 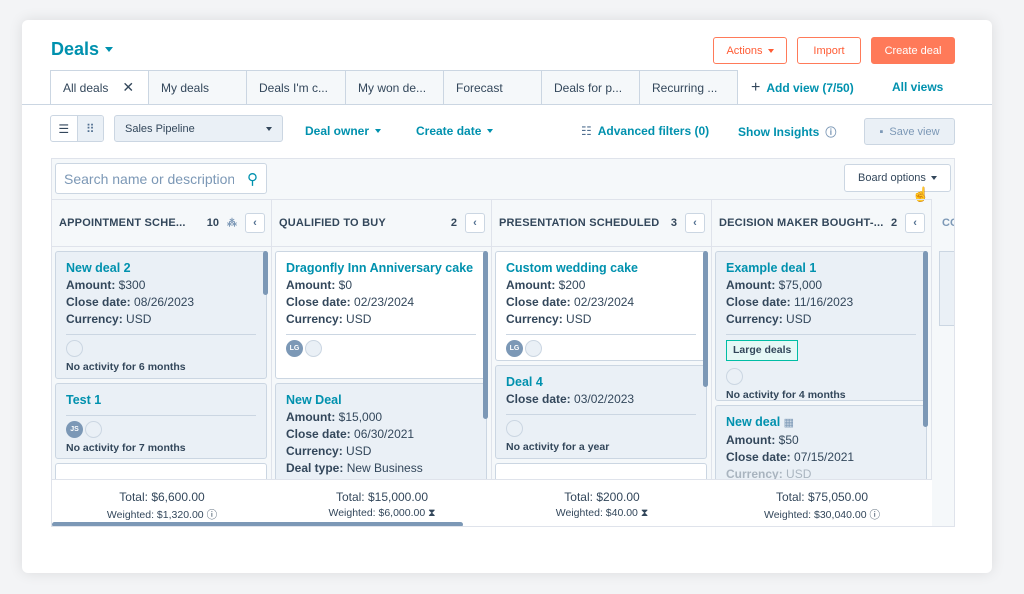 I want to click on automation-icon: ⁂, so click(x=232, y=223).